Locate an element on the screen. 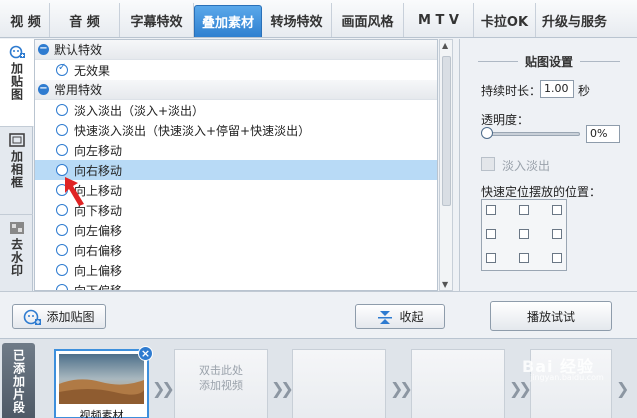 The image size is (637, 418). effect-item: 向上偏移 is located at coordinates (236, 270).